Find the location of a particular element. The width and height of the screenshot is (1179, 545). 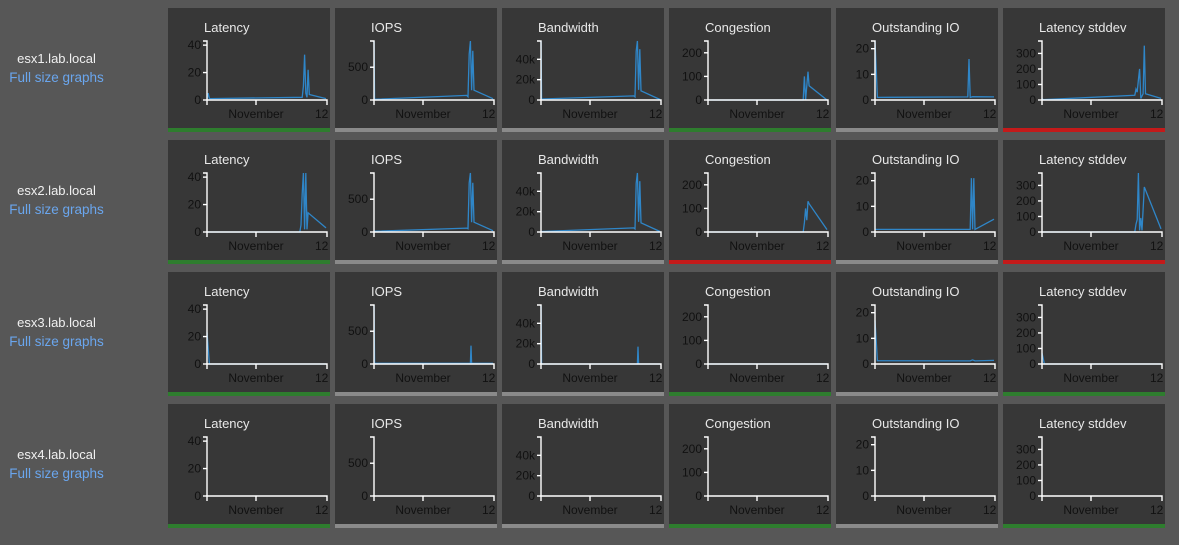

status-bar-red is located at coordinates (1084, 130).